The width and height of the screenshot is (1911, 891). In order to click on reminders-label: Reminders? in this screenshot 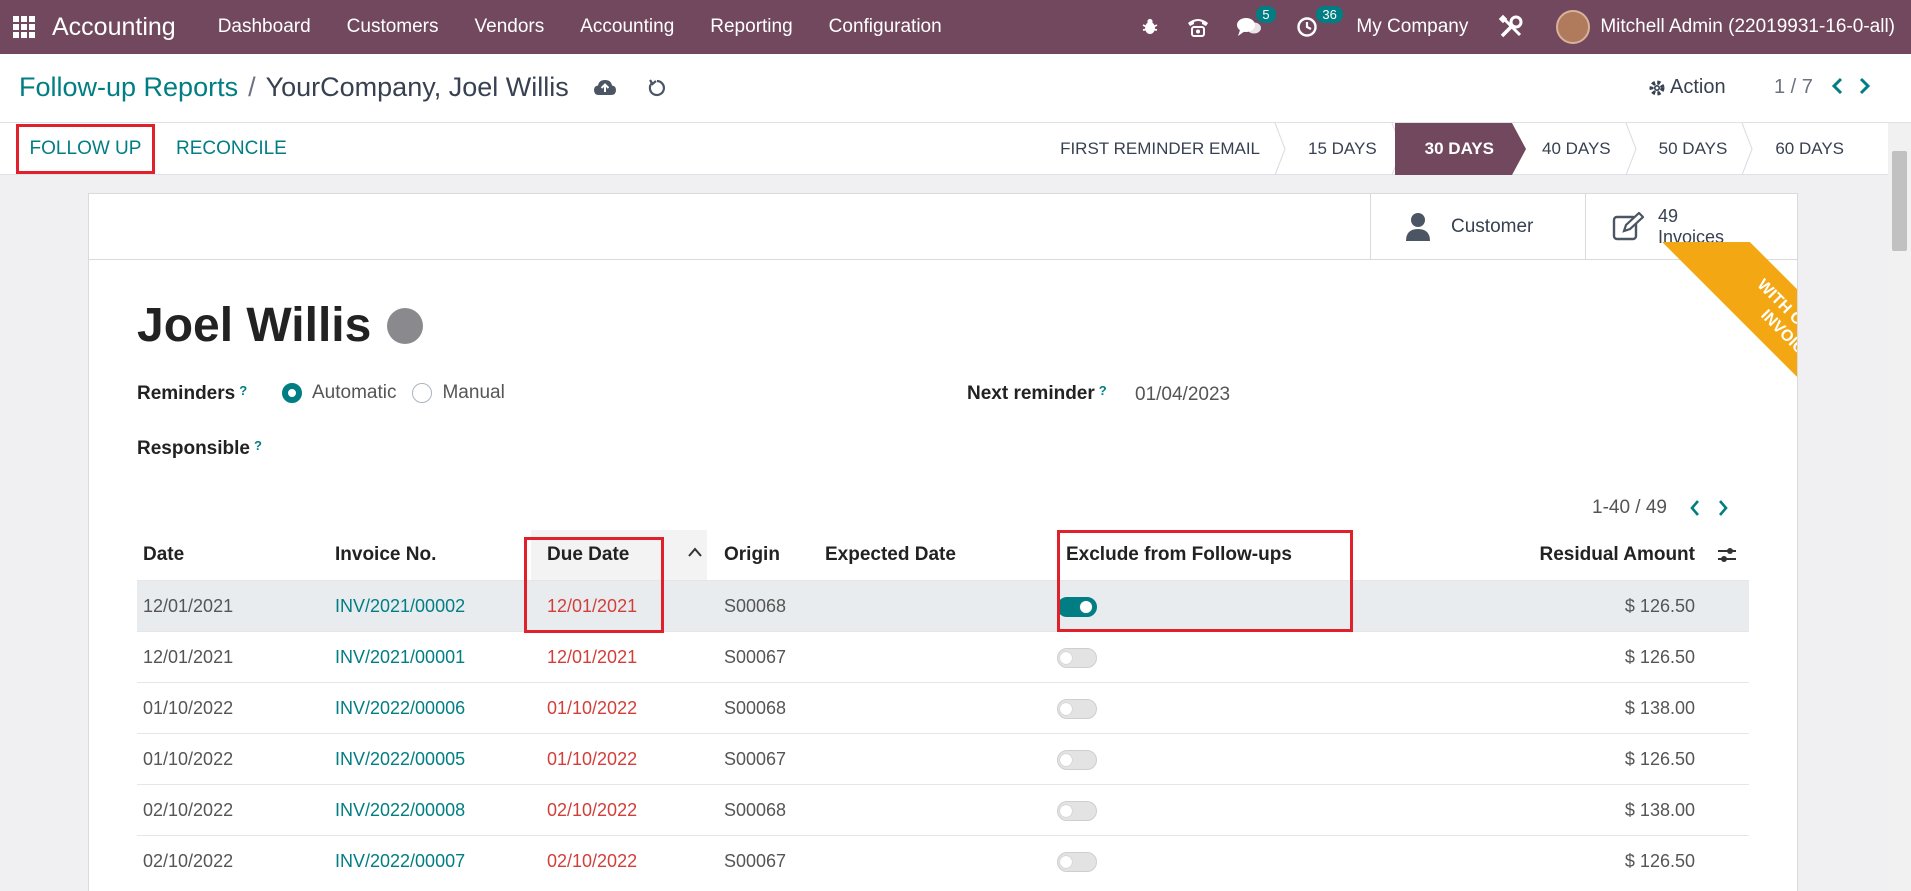, I will do `click(192, 393)`.